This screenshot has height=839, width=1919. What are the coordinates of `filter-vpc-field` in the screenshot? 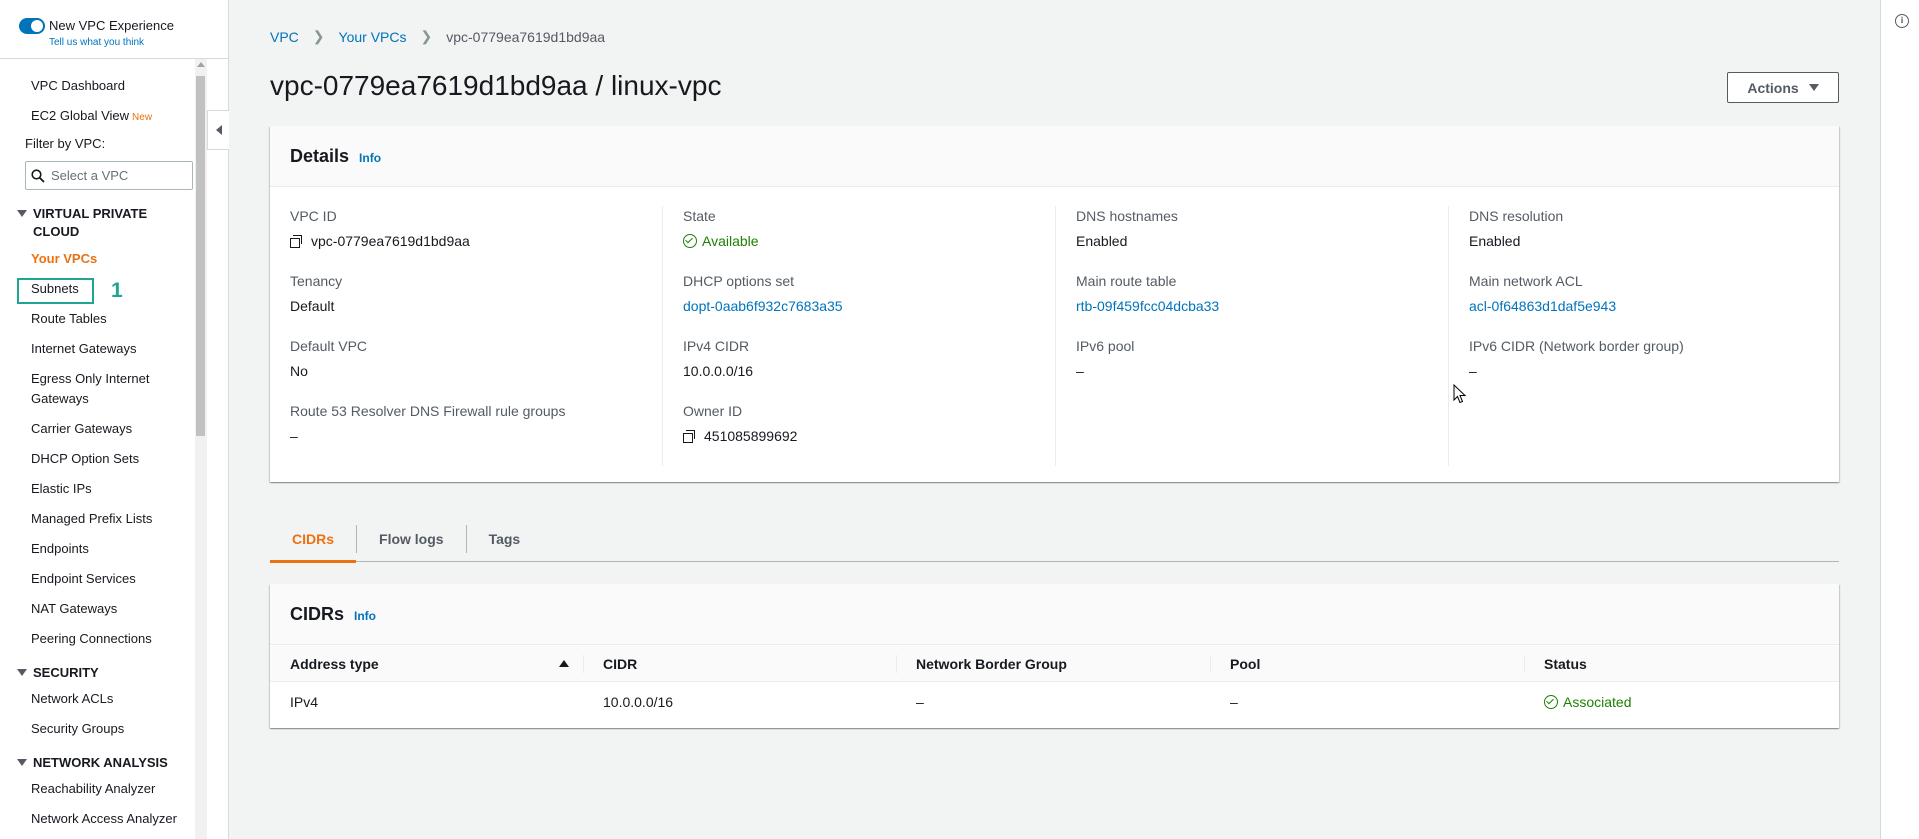 It's located at (121, 175).